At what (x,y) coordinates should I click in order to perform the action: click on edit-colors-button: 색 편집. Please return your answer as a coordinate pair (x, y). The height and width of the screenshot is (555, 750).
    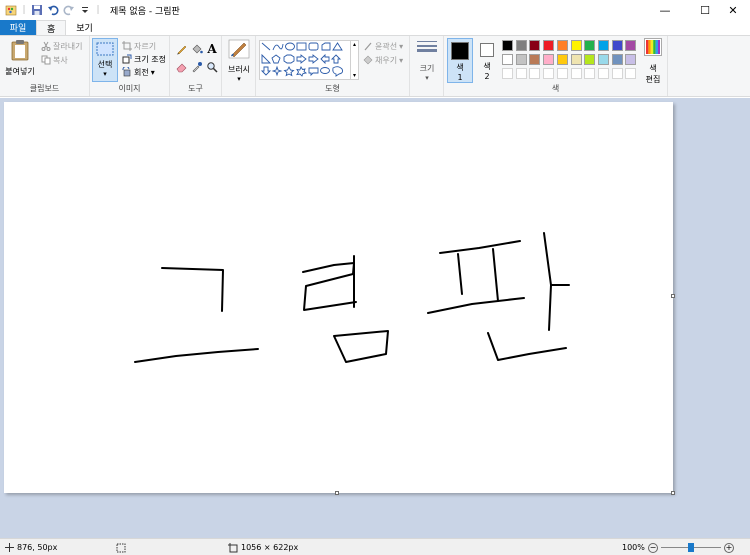
    Looking at the image, I should click on (653, 61).